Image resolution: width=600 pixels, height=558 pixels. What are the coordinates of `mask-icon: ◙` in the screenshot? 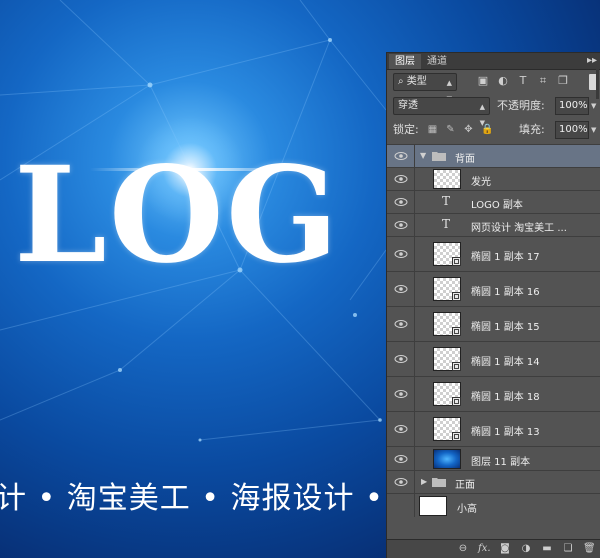 It's located at (505, 548).